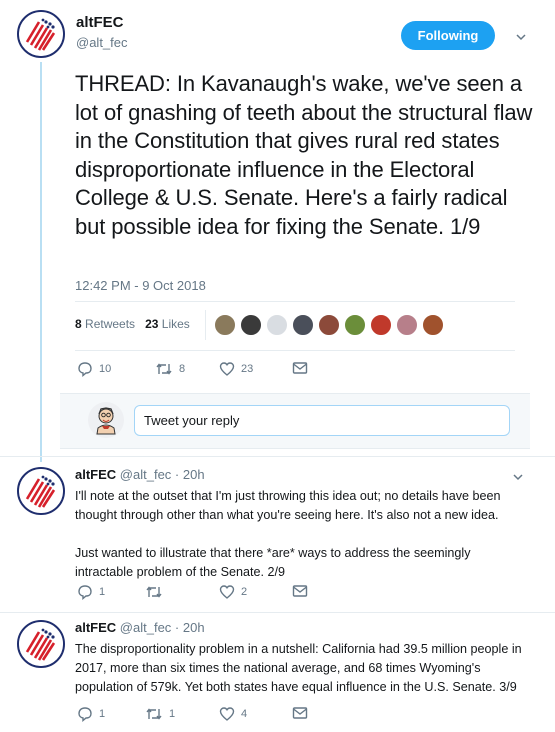  I want to click on user-avatar-icon, so click(106, 421).